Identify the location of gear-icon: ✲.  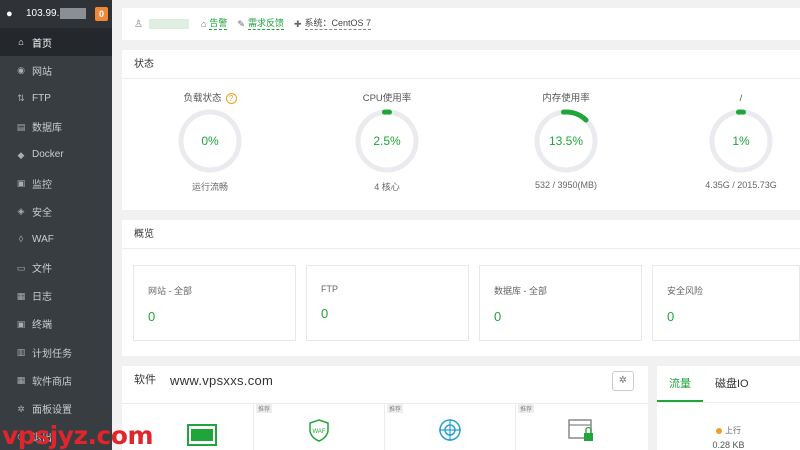
(21, 408).